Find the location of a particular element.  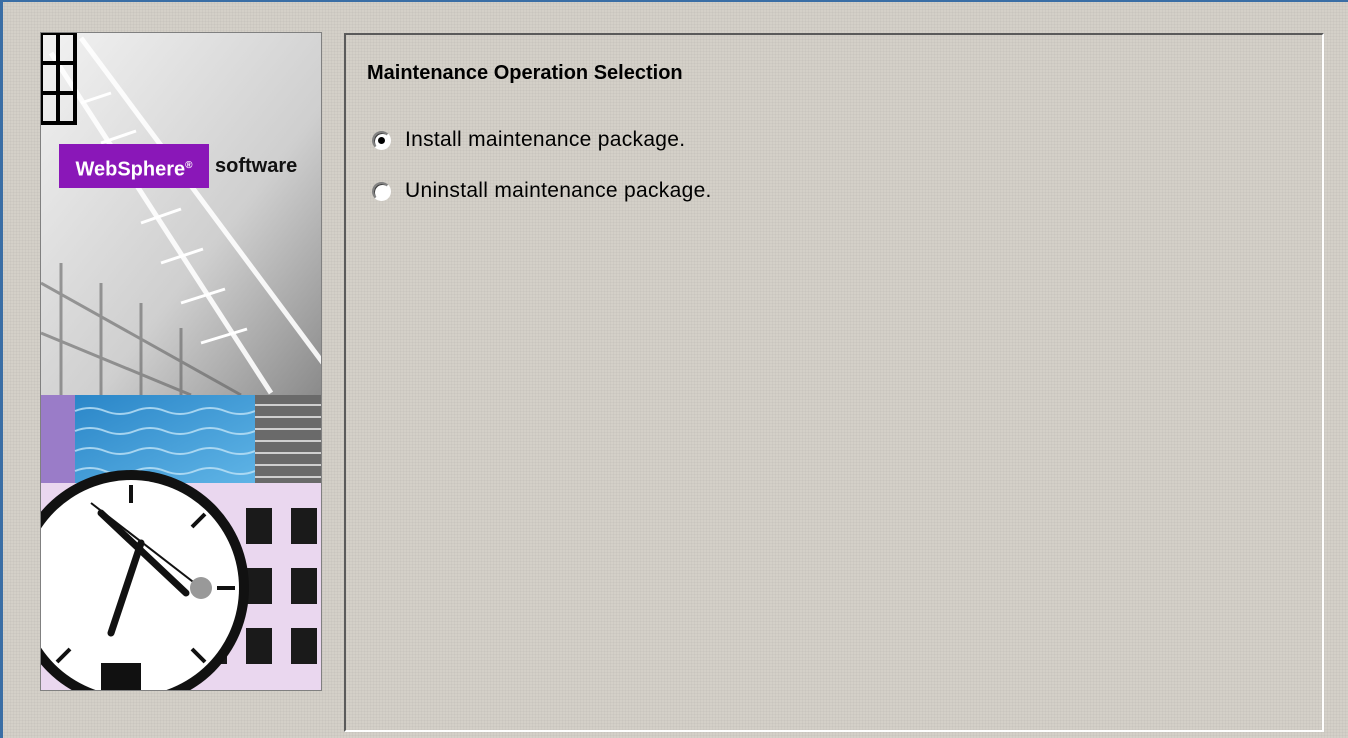

websphere-logo-box: WebSphere® is located at coordinates (134, 166).